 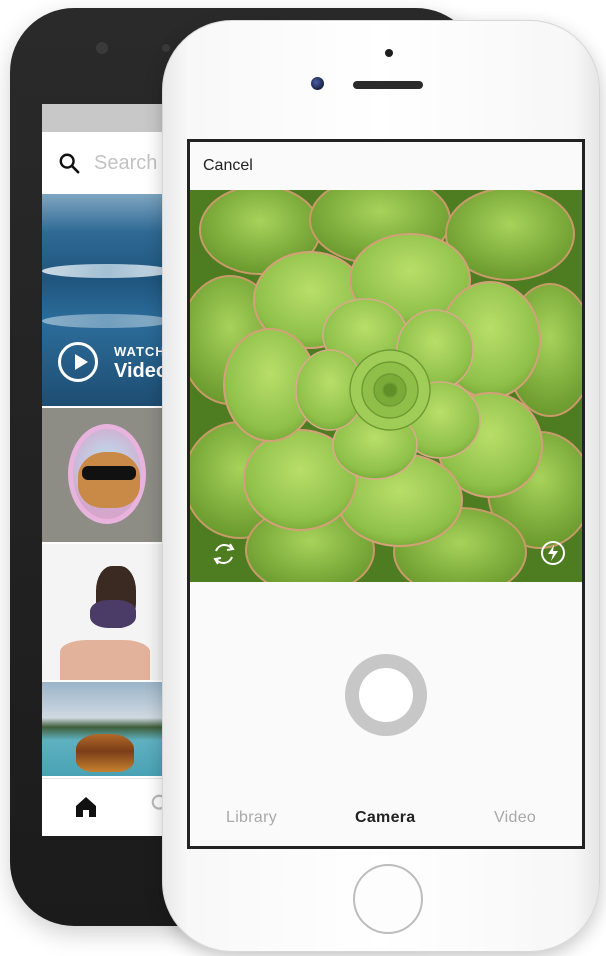 What do you see at coordinates (140, 351) in the screenshot?
I see `watch-label: WATCH` at bounding box center [140, 351].